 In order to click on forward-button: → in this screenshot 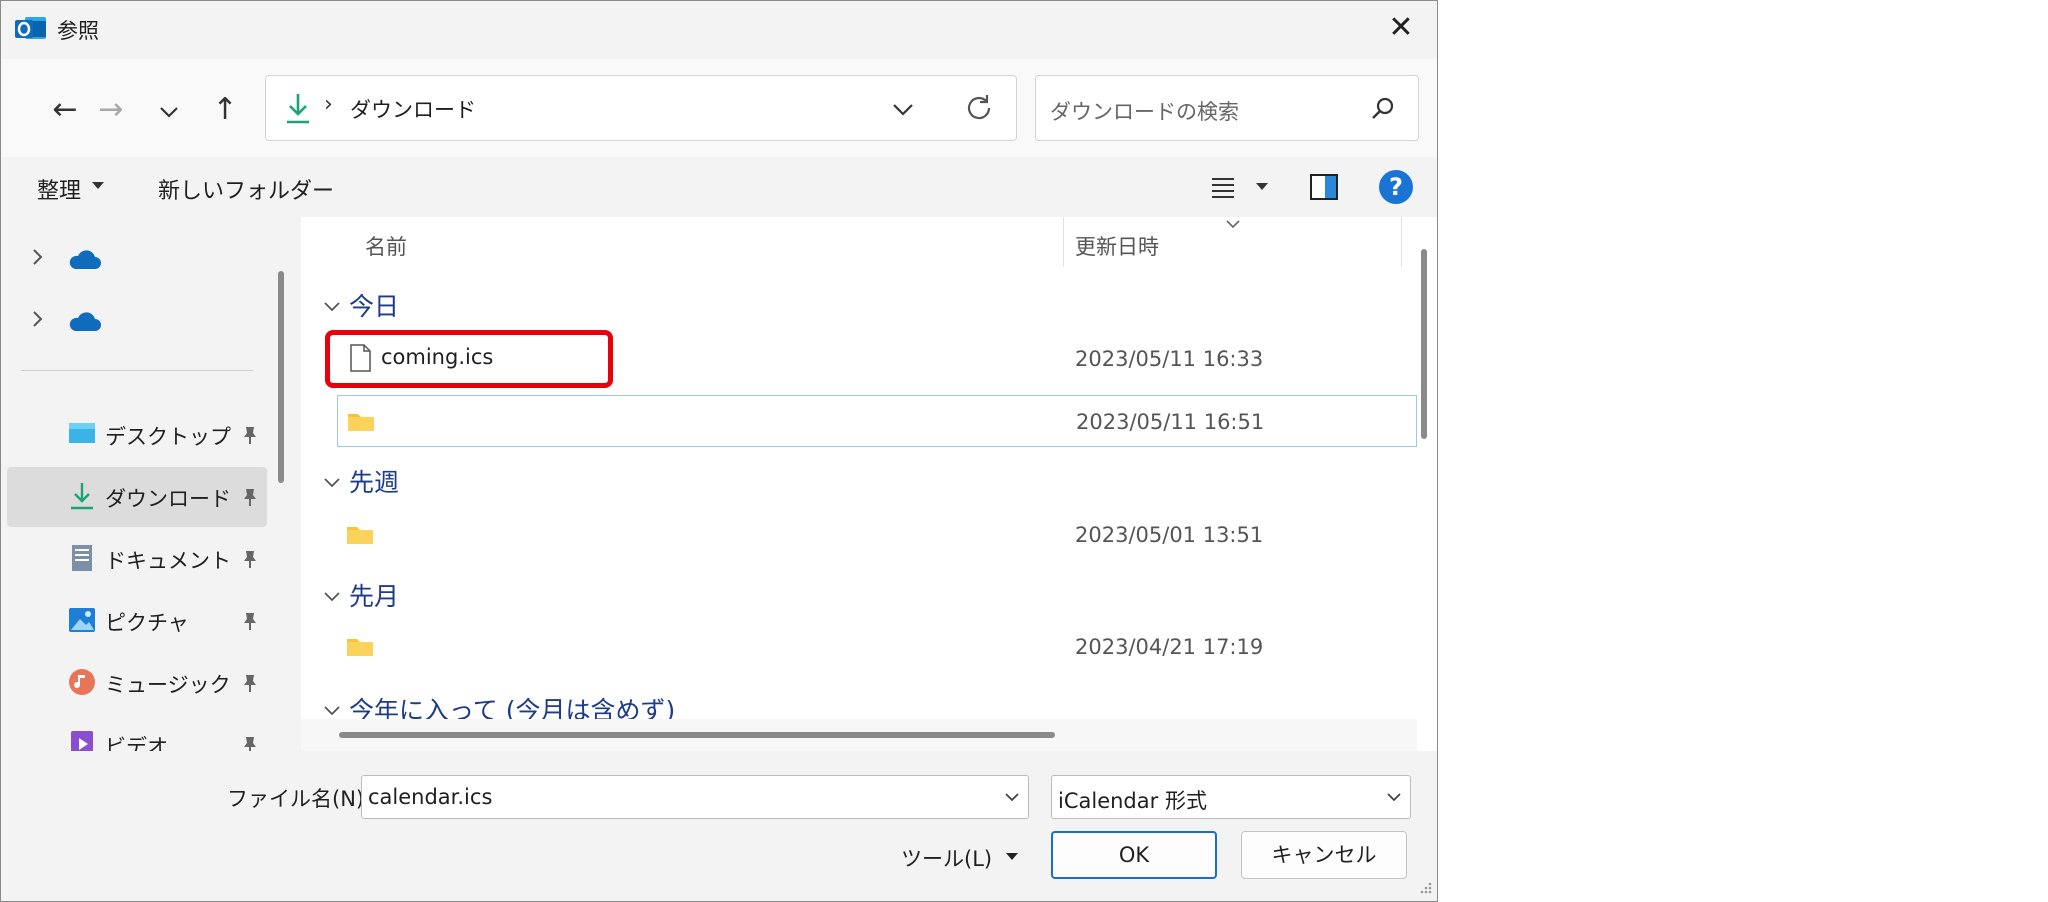, I will do `click(111, 111)`.